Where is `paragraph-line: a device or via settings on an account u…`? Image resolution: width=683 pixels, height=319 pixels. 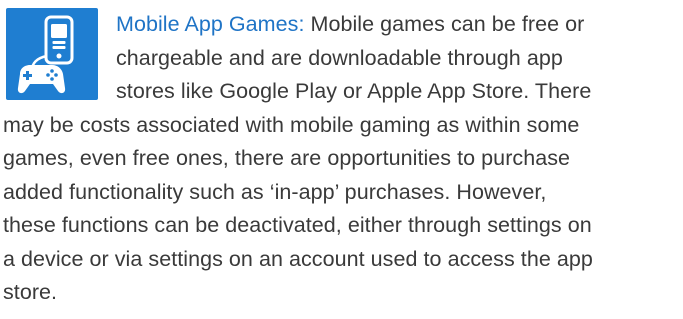 paragraph-line: a device or via settings on an account u… is located at coordinates (298, 259).